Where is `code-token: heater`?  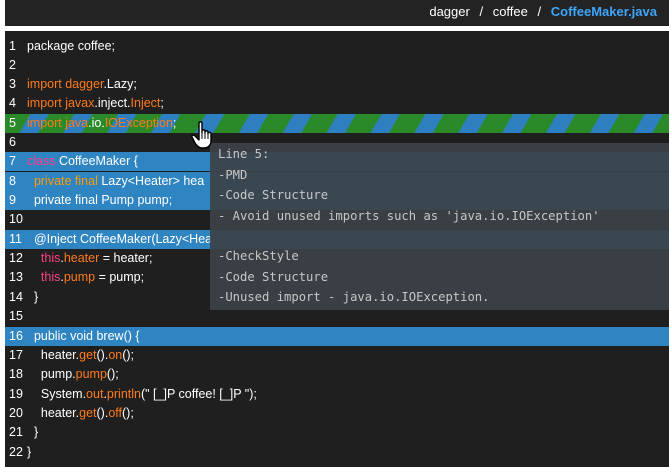 code-token: heater is located at coordinates (81, 258).